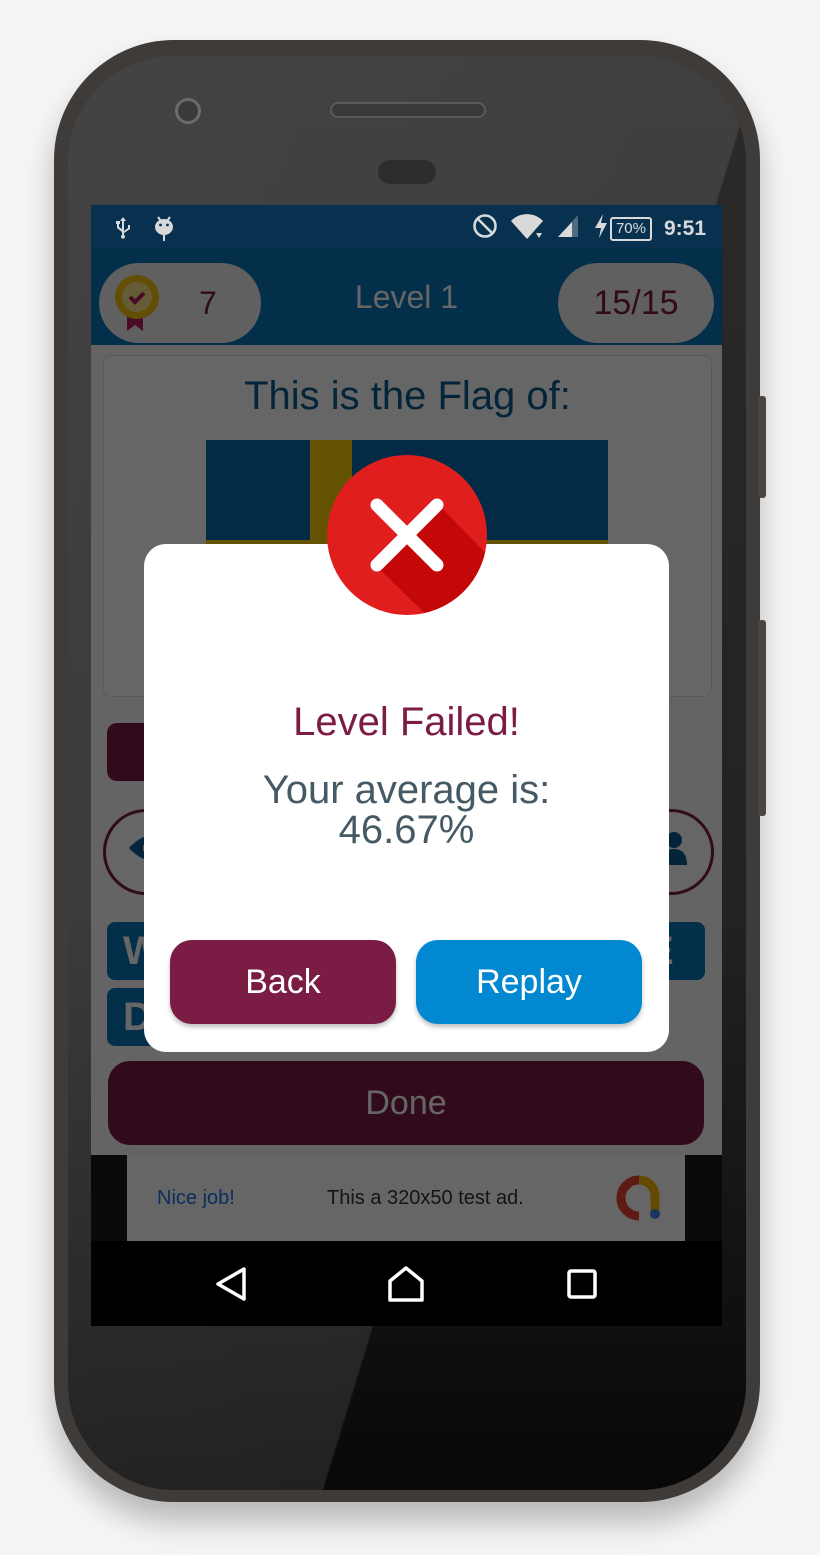 This screenshot has width=820, height=1555. Describe the element at coordinates (407, 535) in the screenshot. I see `failed-x-icon` at that location.